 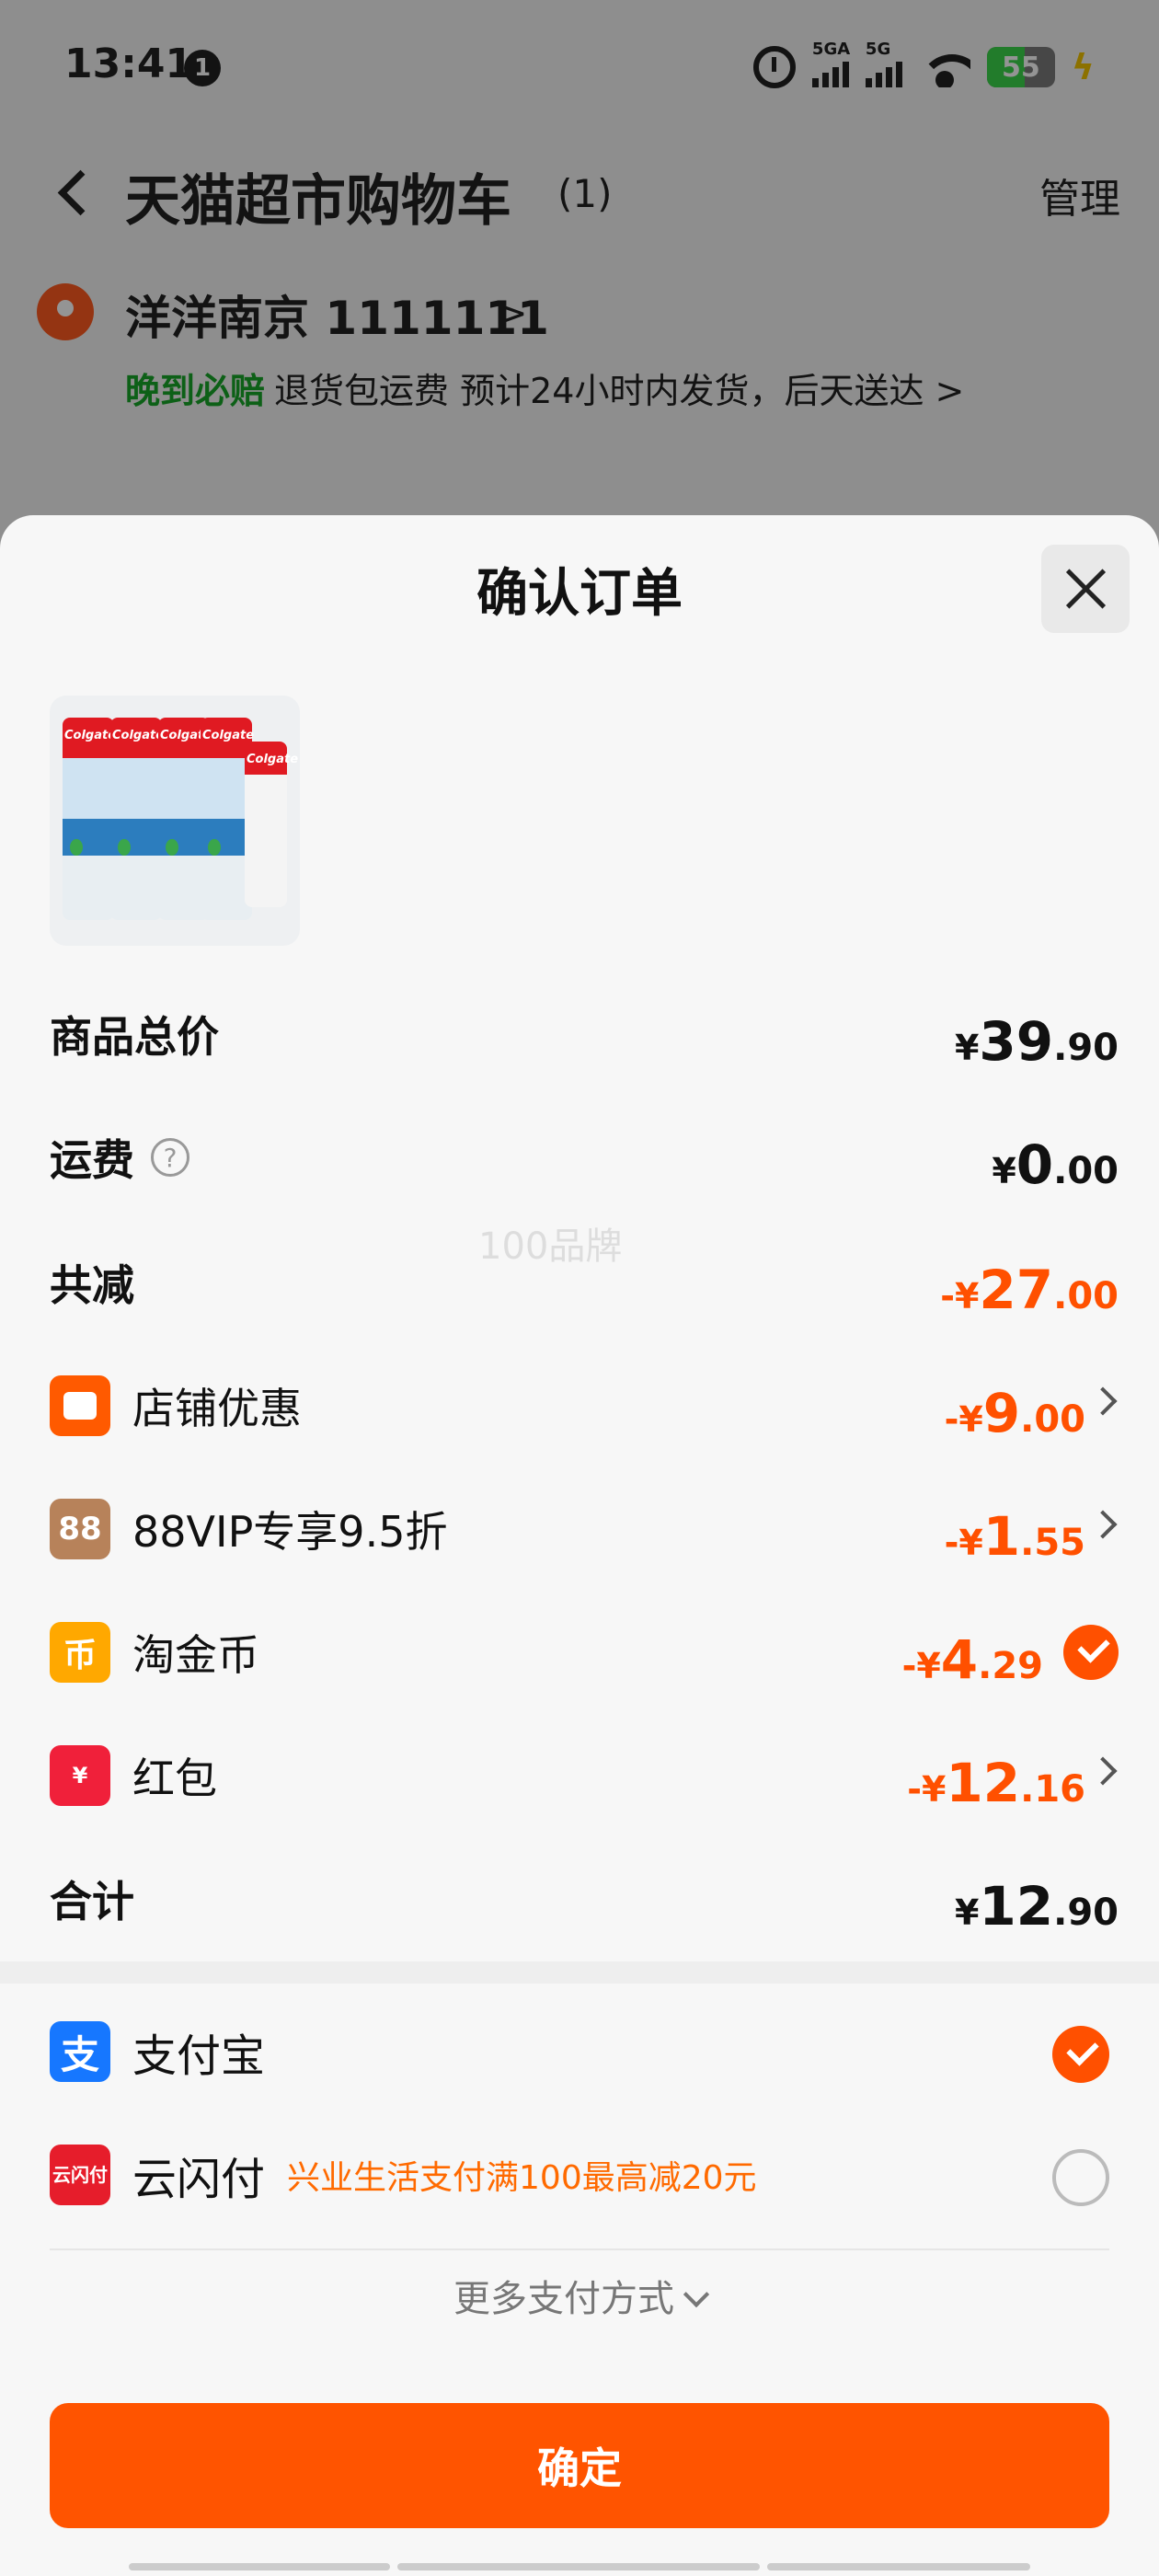 What do you see at coordinates (199, 2056) in the screenshot?
I see `payment-label: 支付宝` at bounding box center [199, 2056].